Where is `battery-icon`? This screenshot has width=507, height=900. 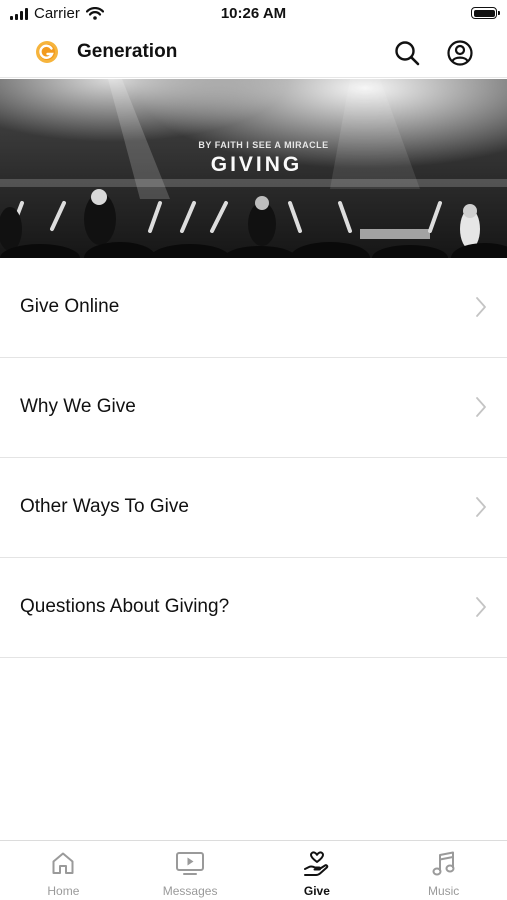
battery-icon is located at coordinates (485, 13).